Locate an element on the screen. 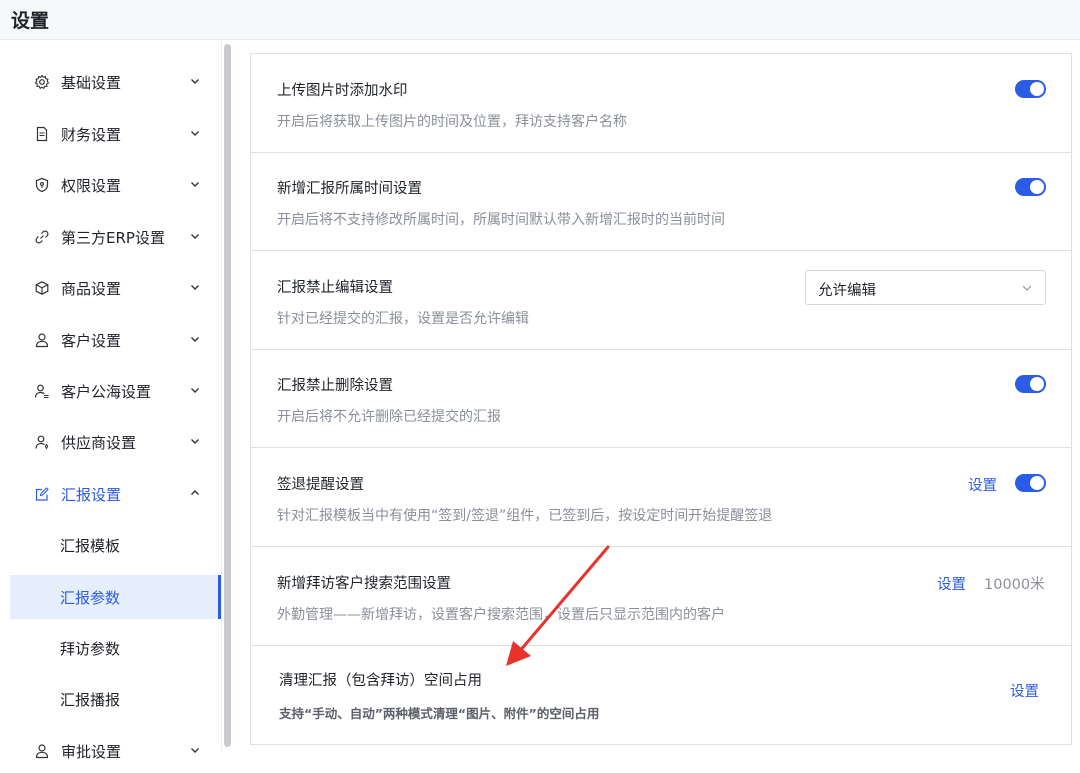  edit-permission-select: 允许编辑 is located at coordinates (925, 287).